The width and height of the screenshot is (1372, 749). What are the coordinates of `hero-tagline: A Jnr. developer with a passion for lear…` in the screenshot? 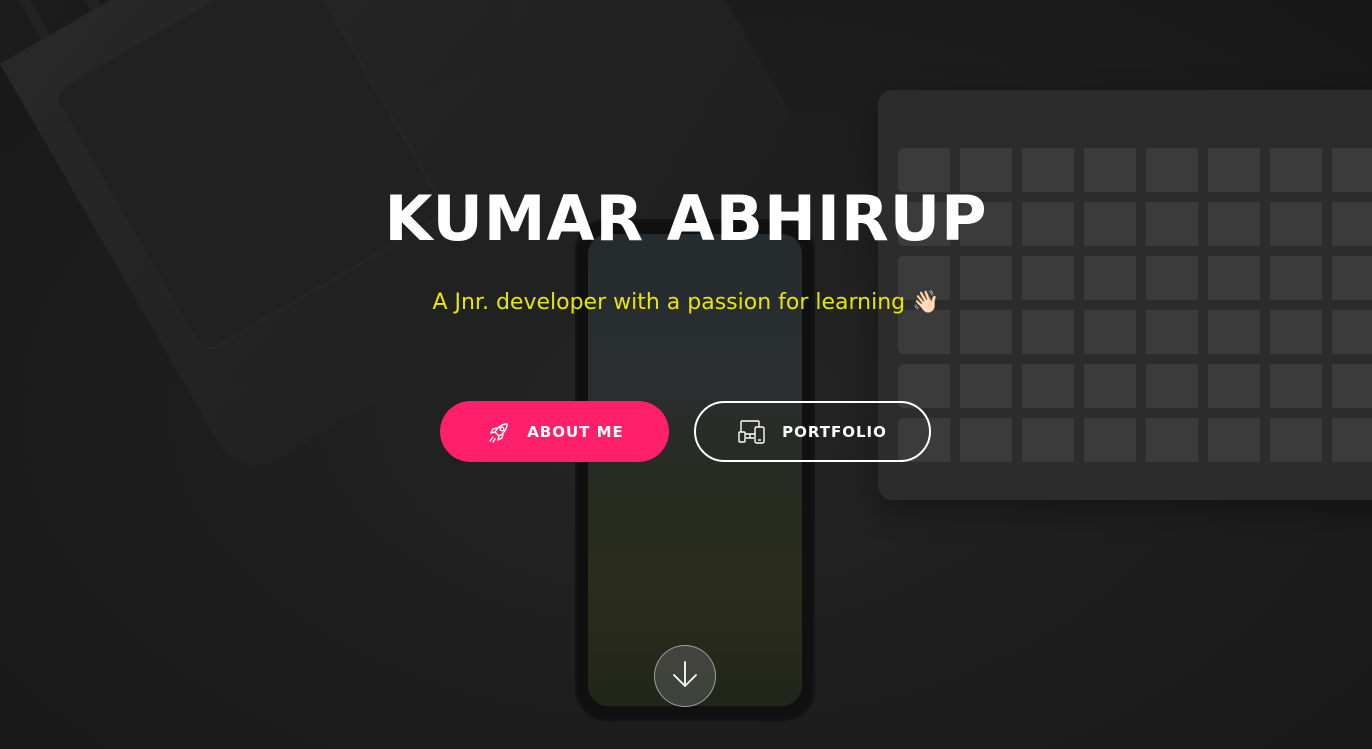 It's located at (686, 302).